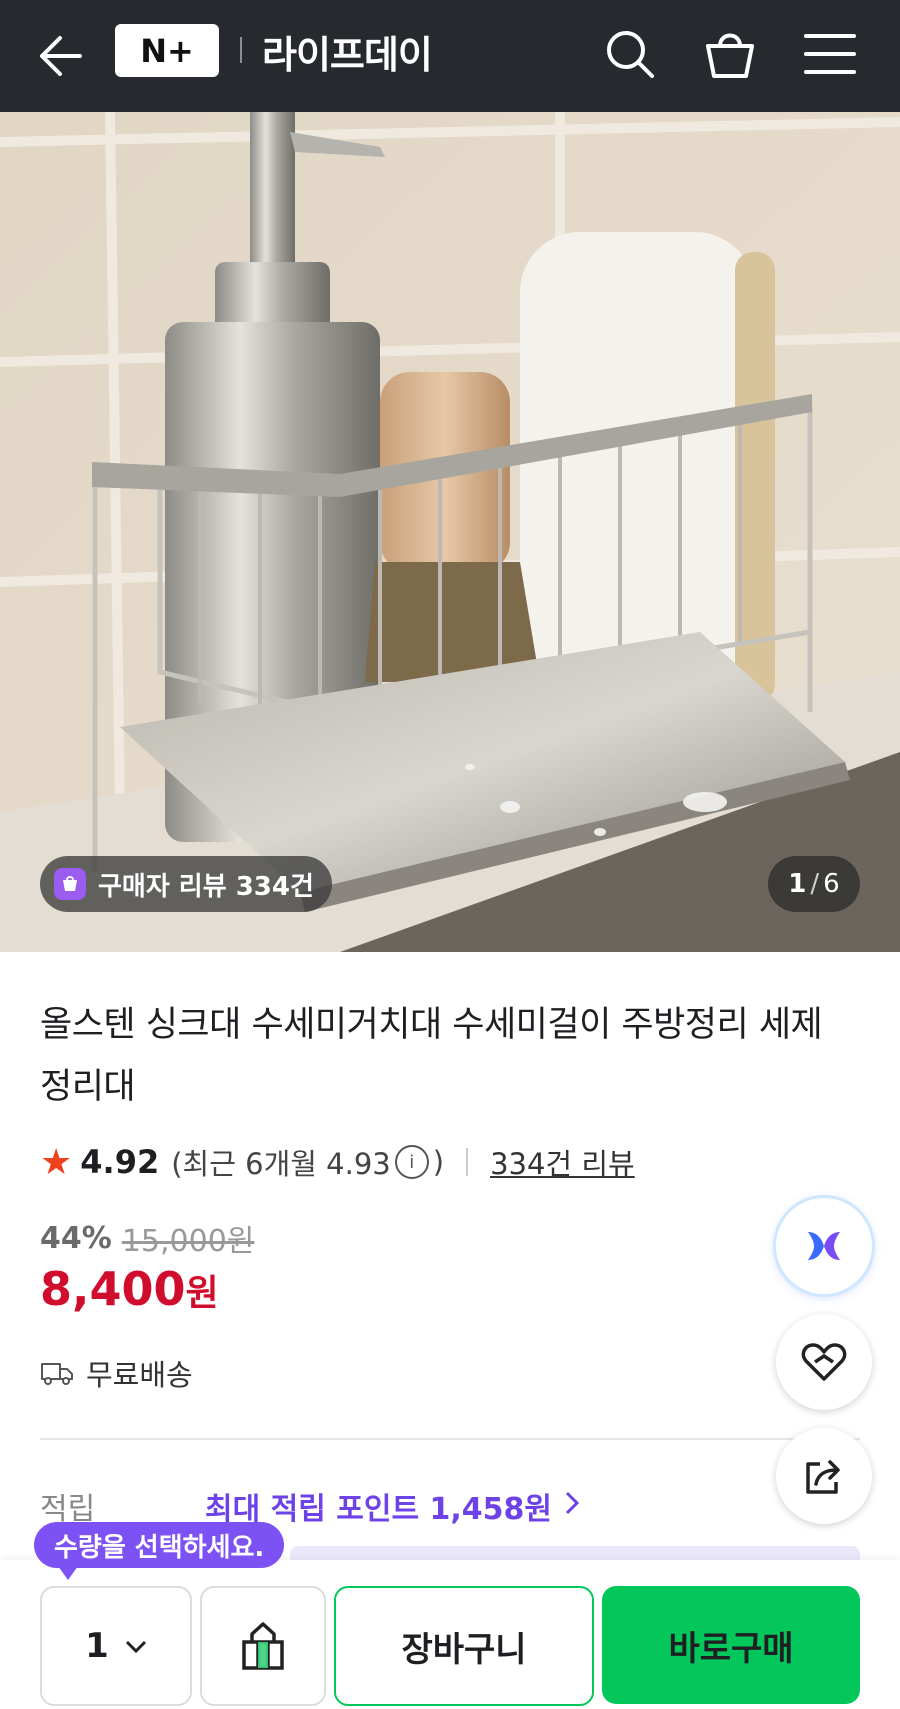 The width and height of the screenshot is (900, 1709). What do you see at coordinates (281, 1164) in the screenshot?
I see `recent-rating: (최근 6개월 4.93` at bounding box center [281, 1164].